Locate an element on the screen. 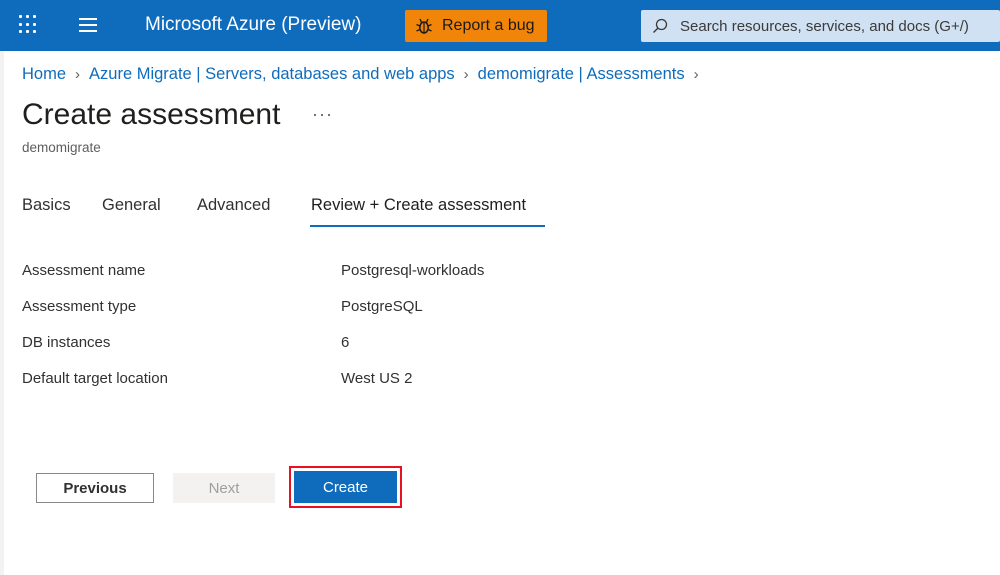 This screenshot has width=1000, height=575. next-button: Next is located at coordinates (224, 488).